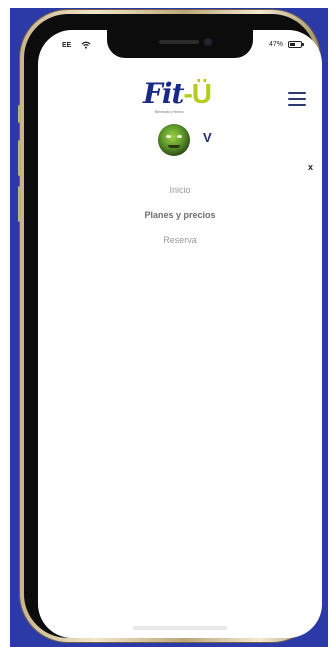  What do you see at coordinates (86, 45) in the screenshot?
I see `wifi-icon` at bounding box center [86, 45].